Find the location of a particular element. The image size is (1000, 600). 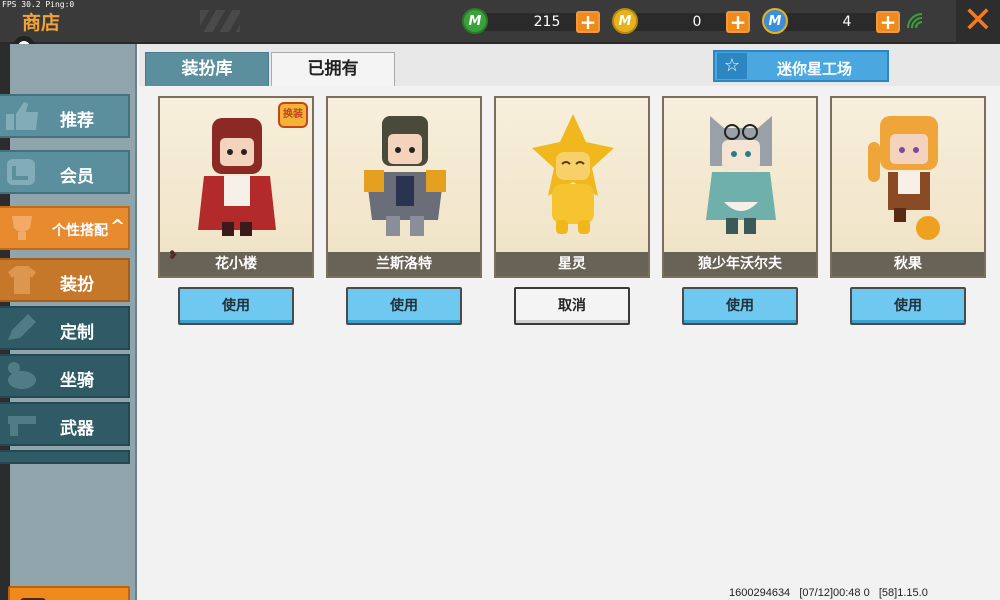

shirt-icon is located at coordinates (22, 280).